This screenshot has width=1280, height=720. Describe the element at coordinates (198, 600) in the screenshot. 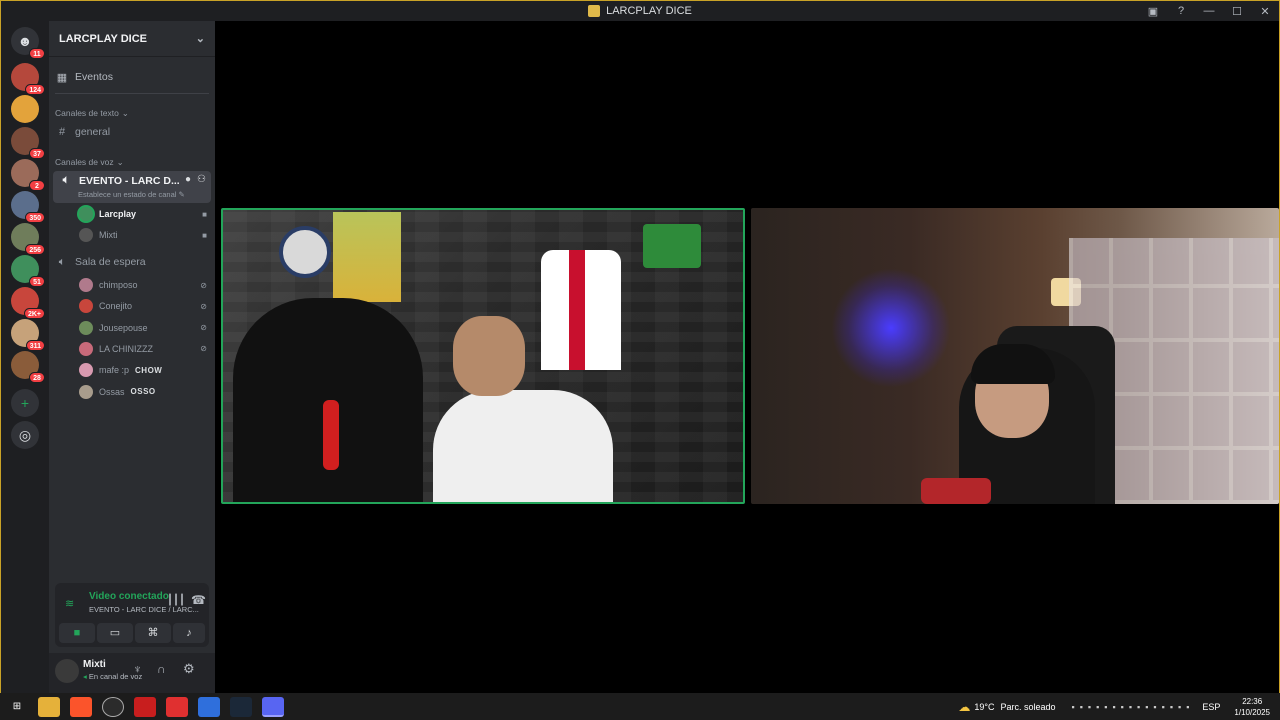

I see `disconnect-icon: ☎` at that location.